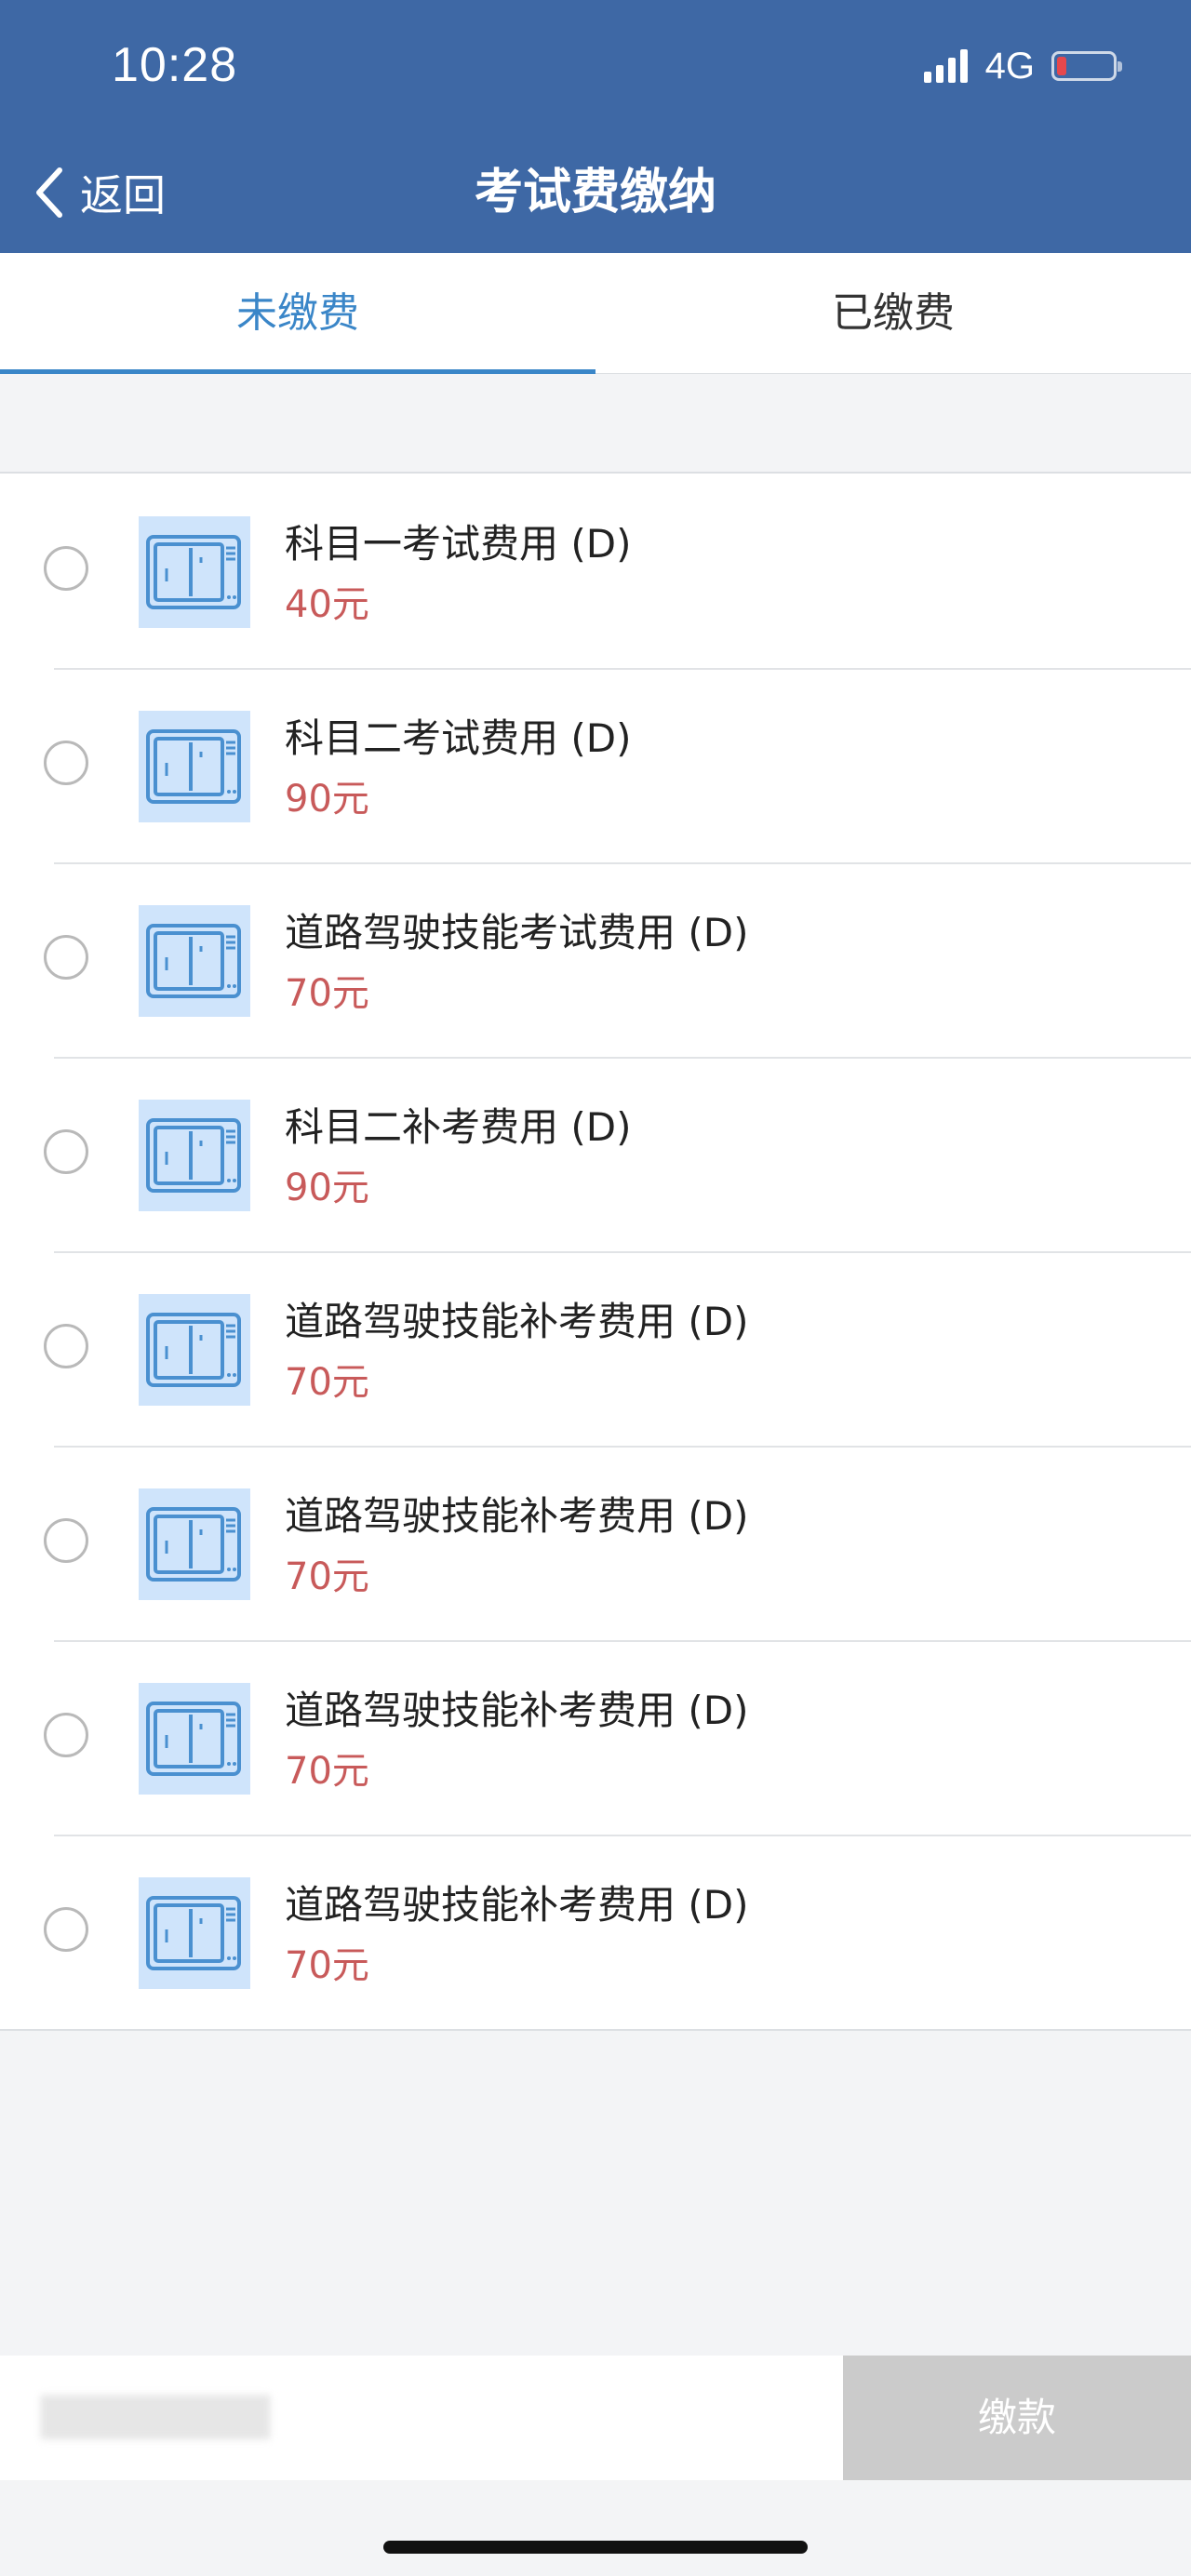 The image size is (1191, 2576). What do you see at coordinates (947, 66) in the screenshot?
I see `signal-icon` at bounding box center [947, 66].